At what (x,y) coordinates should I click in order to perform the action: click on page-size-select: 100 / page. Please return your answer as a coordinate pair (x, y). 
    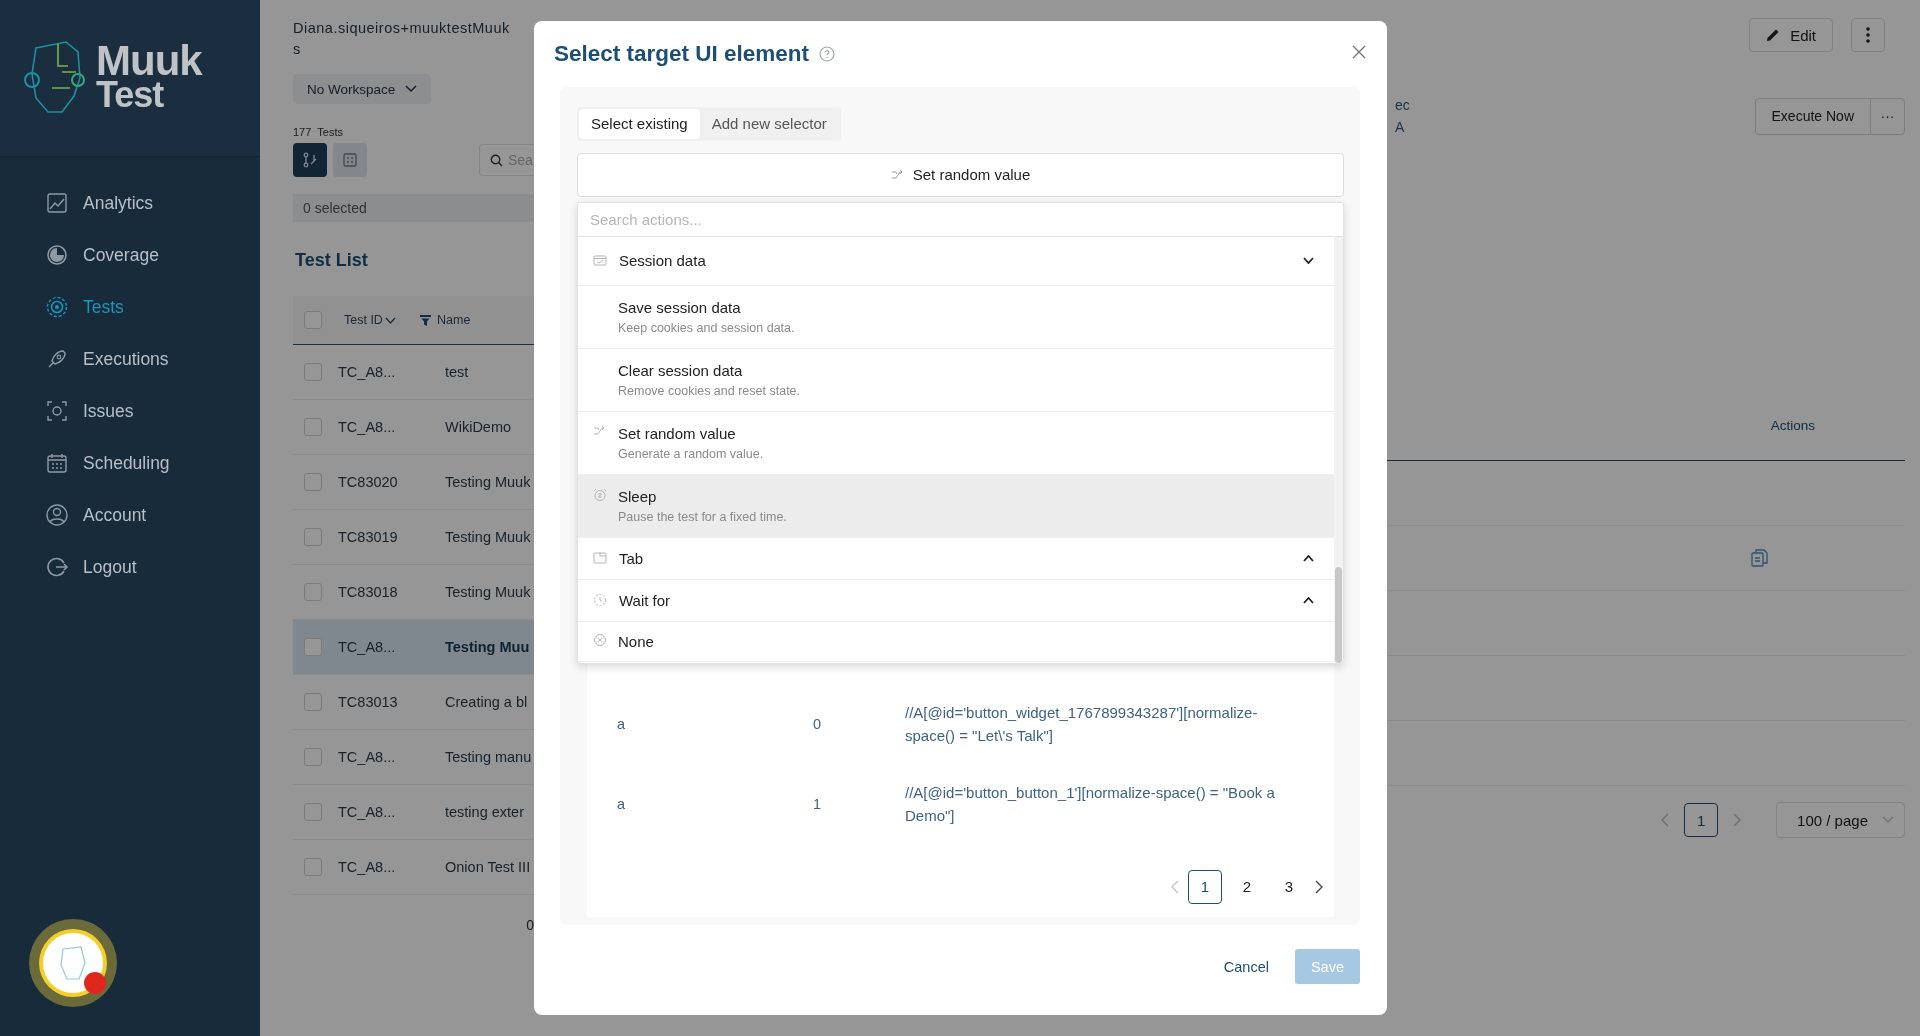
    Looking at the image, I should click on (1840, 820).